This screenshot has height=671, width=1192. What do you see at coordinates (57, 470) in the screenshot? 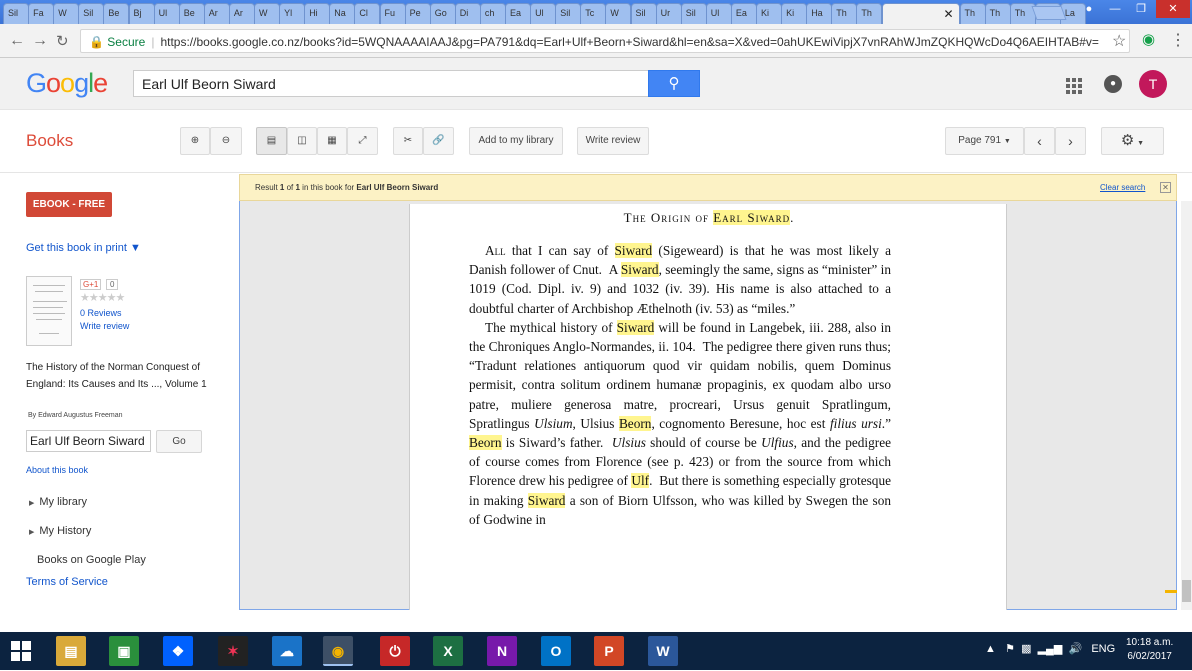
I see `about-book-link: About this book` at bounding box center [57, 470].